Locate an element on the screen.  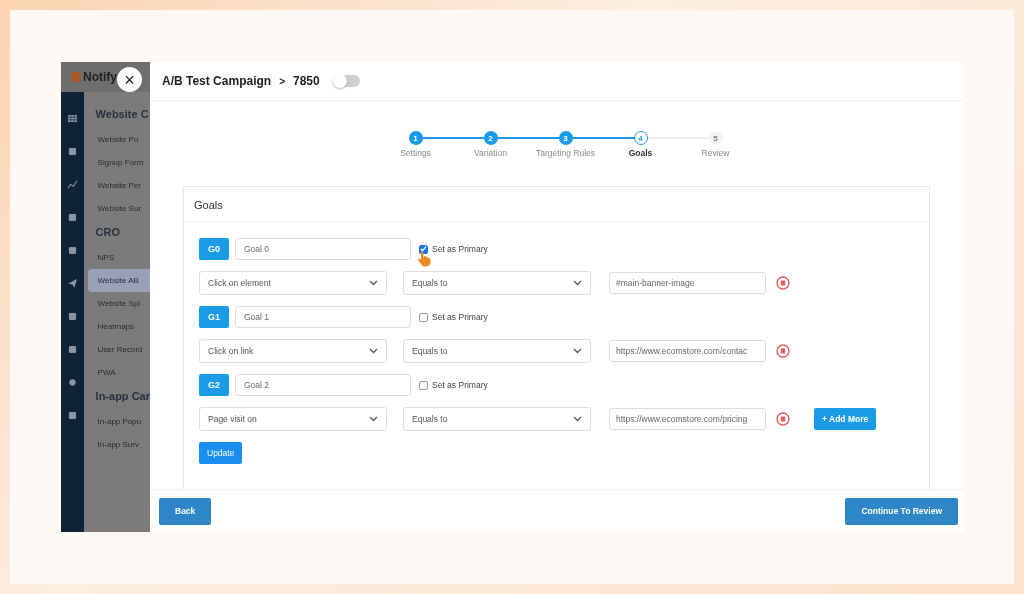
step-label: Goals is located at coordinates (640, 153).